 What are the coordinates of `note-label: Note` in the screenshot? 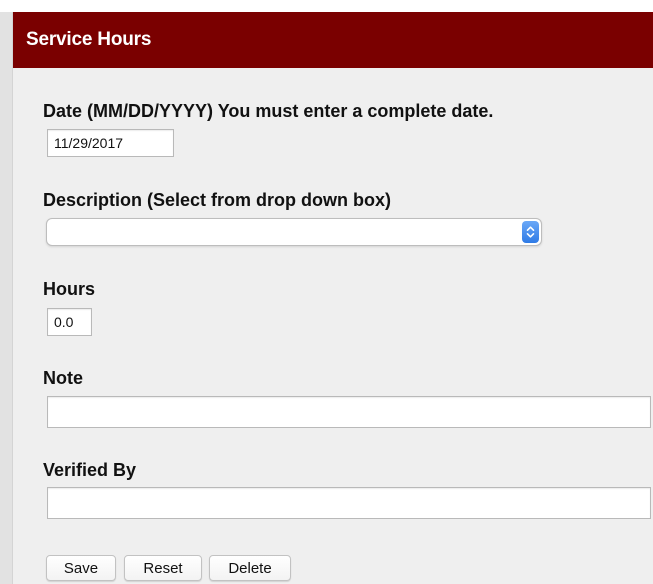 It's located at (63, 378).